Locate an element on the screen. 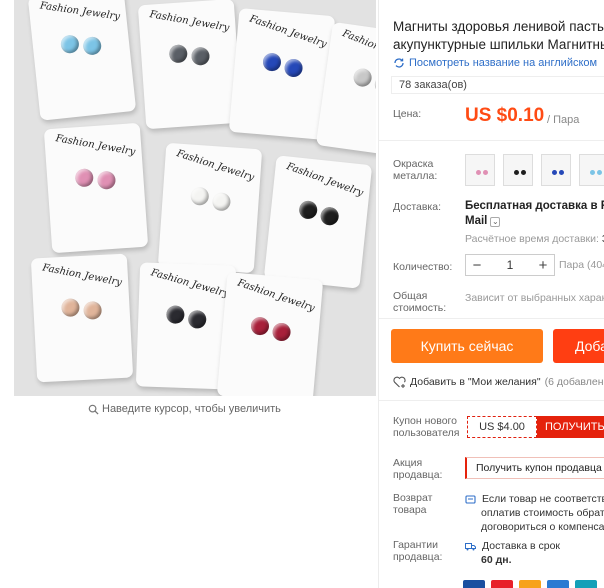 The image size is (604, 588). delivery-estimate-label: Расчётное время доставки: is located at coordinates (532, 239).